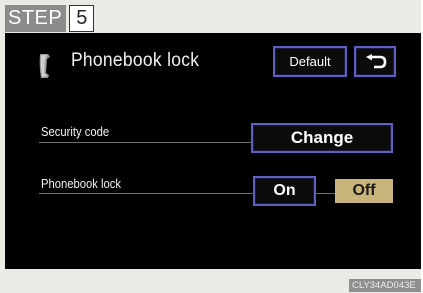 Image resolution: width=423 pixels, height=293 pixels. I want to click on screen-title: Phonebook lock, so click(135, 60).